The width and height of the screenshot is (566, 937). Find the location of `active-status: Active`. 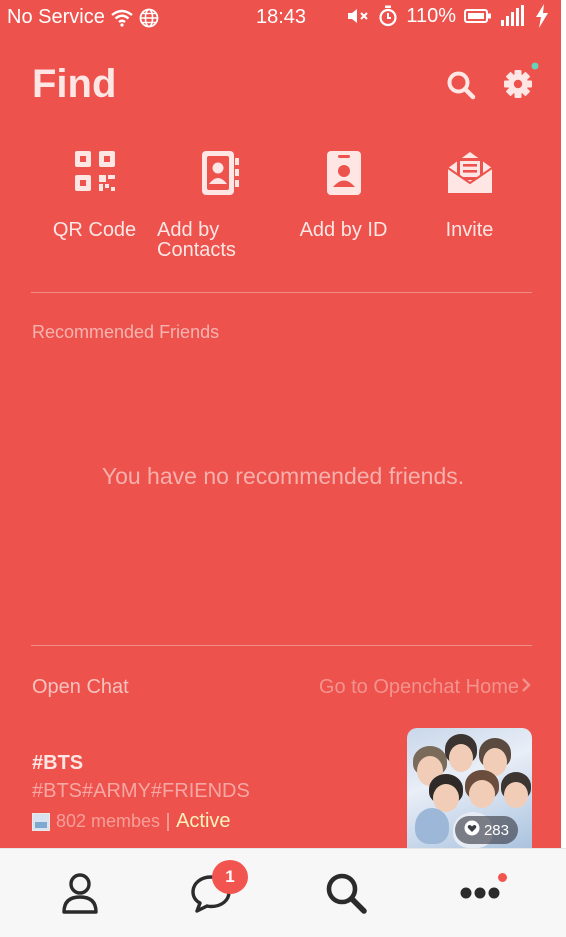

active-status: Active is located at coordinates (203, 821).